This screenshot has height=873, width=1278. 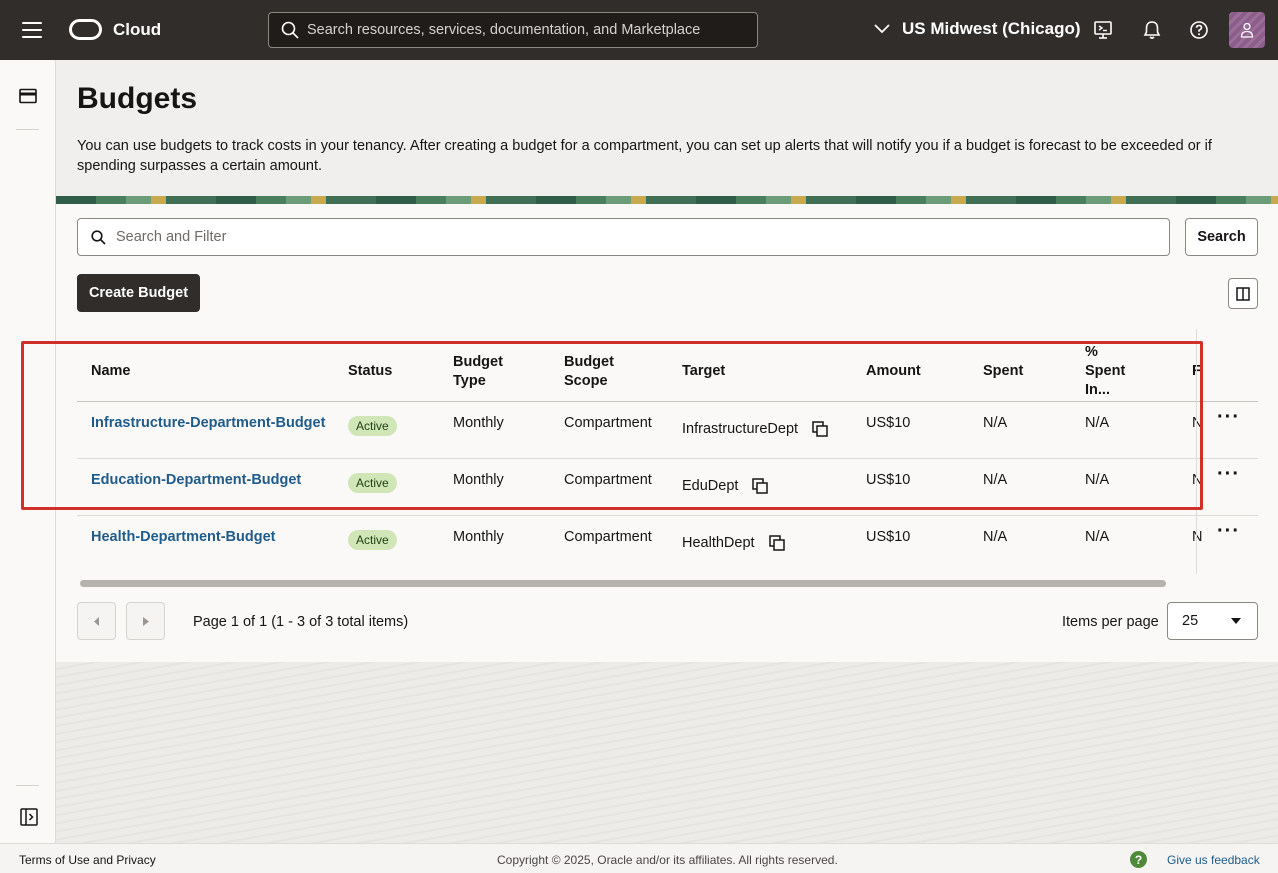 I want to click on columns-icon, so click(x=1243, y=293).